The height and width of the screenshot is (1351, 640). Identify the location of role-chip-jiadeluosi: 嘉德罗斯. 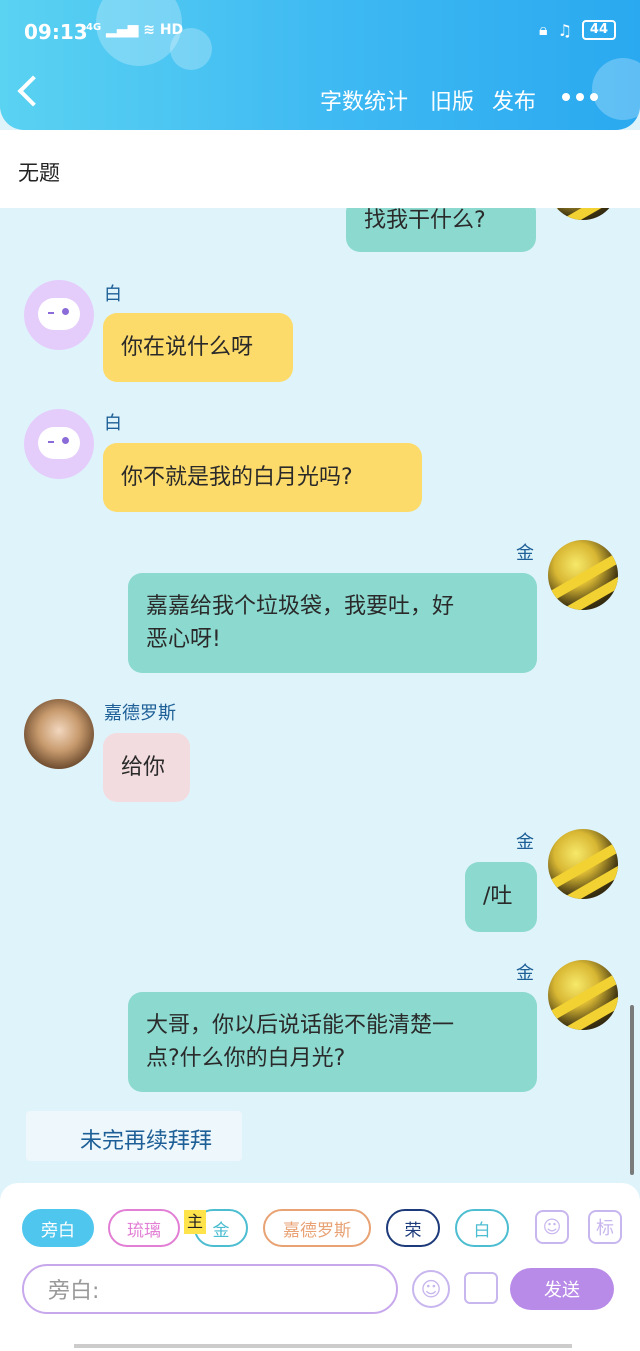
(317, 1228).